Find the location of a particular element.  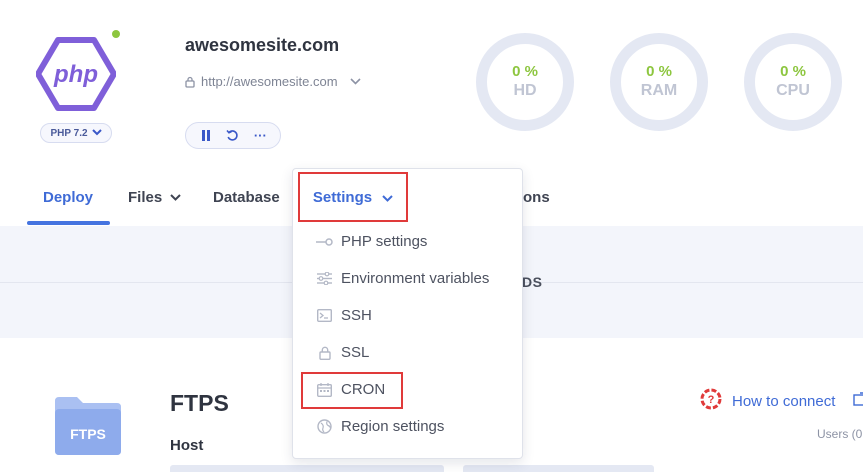

tab-label: Files is located at coordinates (145, 197).